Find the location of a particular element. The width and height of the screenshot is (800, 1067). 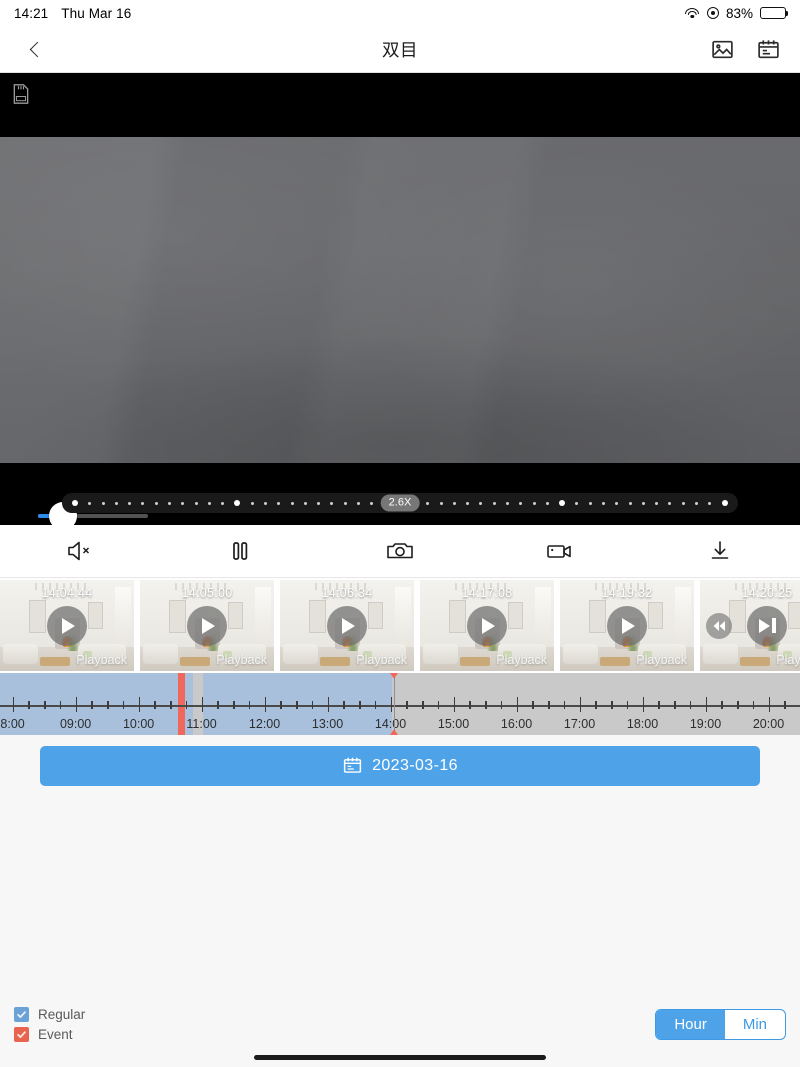

timeline-hour-label: 12:00 is located at coordinates (264, 724).